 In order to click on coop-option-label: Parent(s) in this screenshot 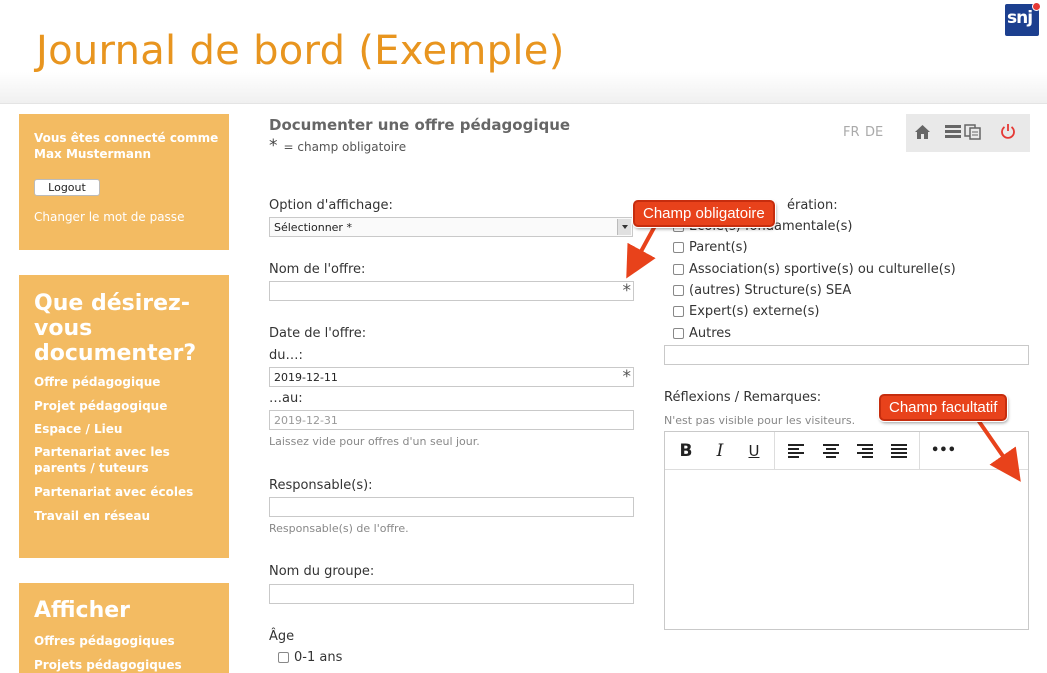, I will do `click(718, 247)`.